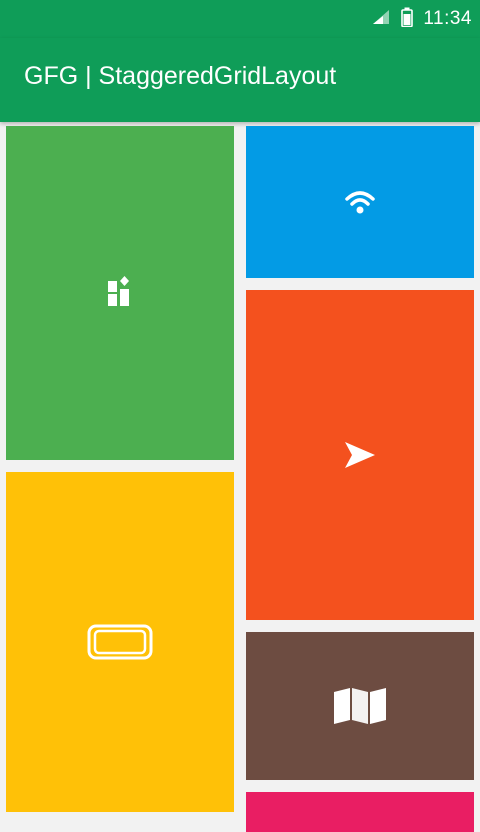  I want to click on map-icon, so click(360, 706).